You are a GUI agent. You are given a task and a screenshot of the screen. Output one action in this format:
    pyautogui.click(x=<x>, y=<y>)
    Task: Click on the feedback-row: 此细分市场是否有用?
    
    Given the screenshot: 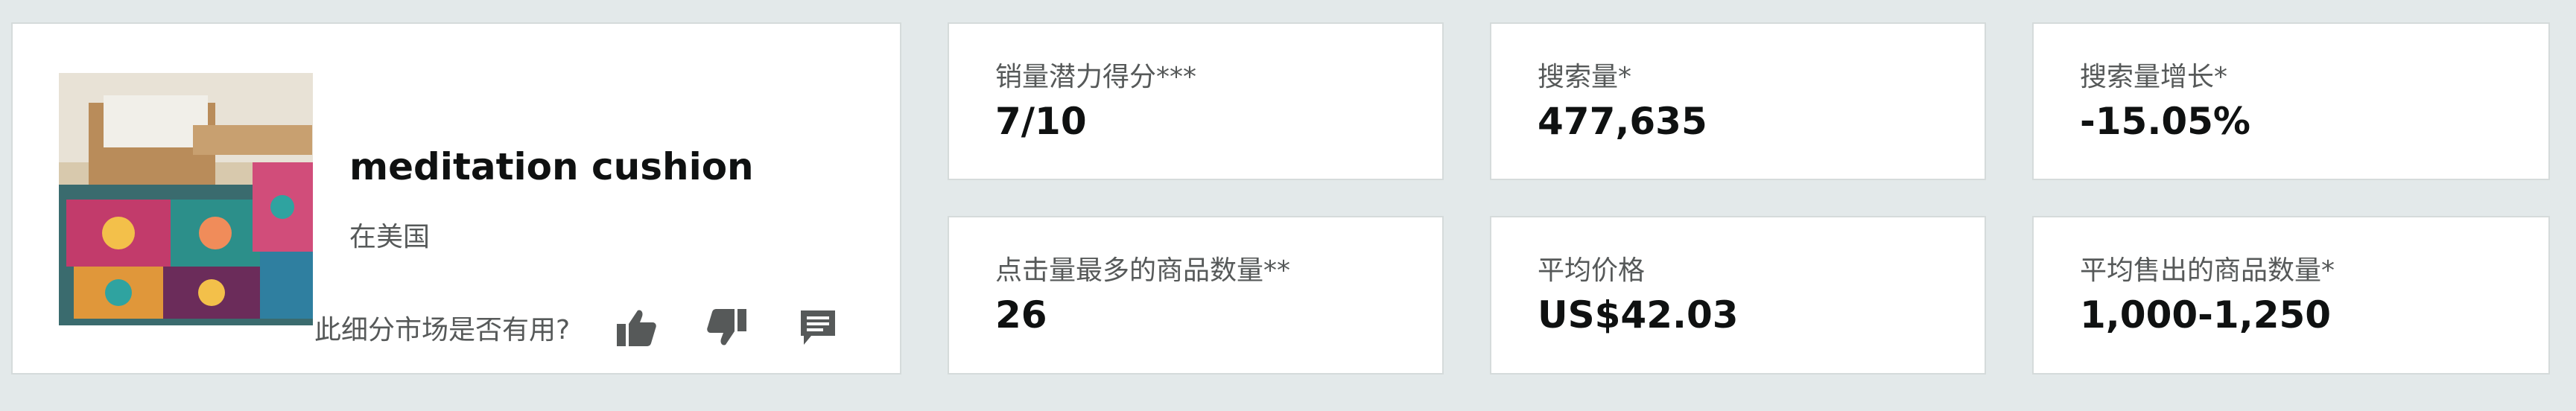 What is the action you would take?
    pyautogui.click(x=577, y=327)
    